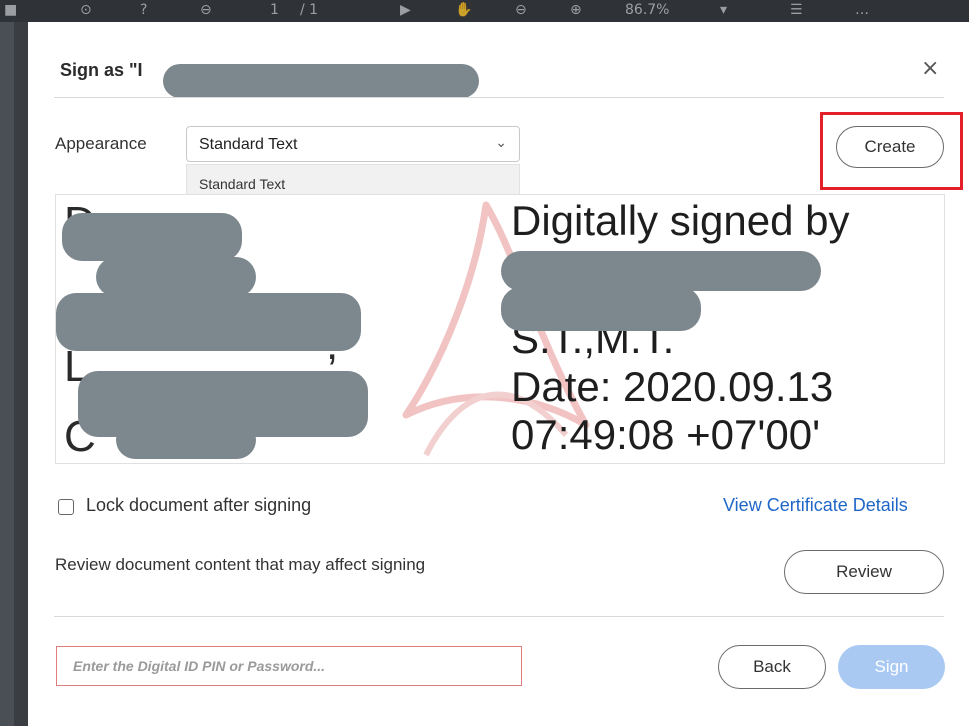 The height and width of the screenshot is (726, 969). What do you see at coordinates (198, 505) in the screenshot?
I see `lock-document-label: Lock document after signing` at bounding box center [198, 505].